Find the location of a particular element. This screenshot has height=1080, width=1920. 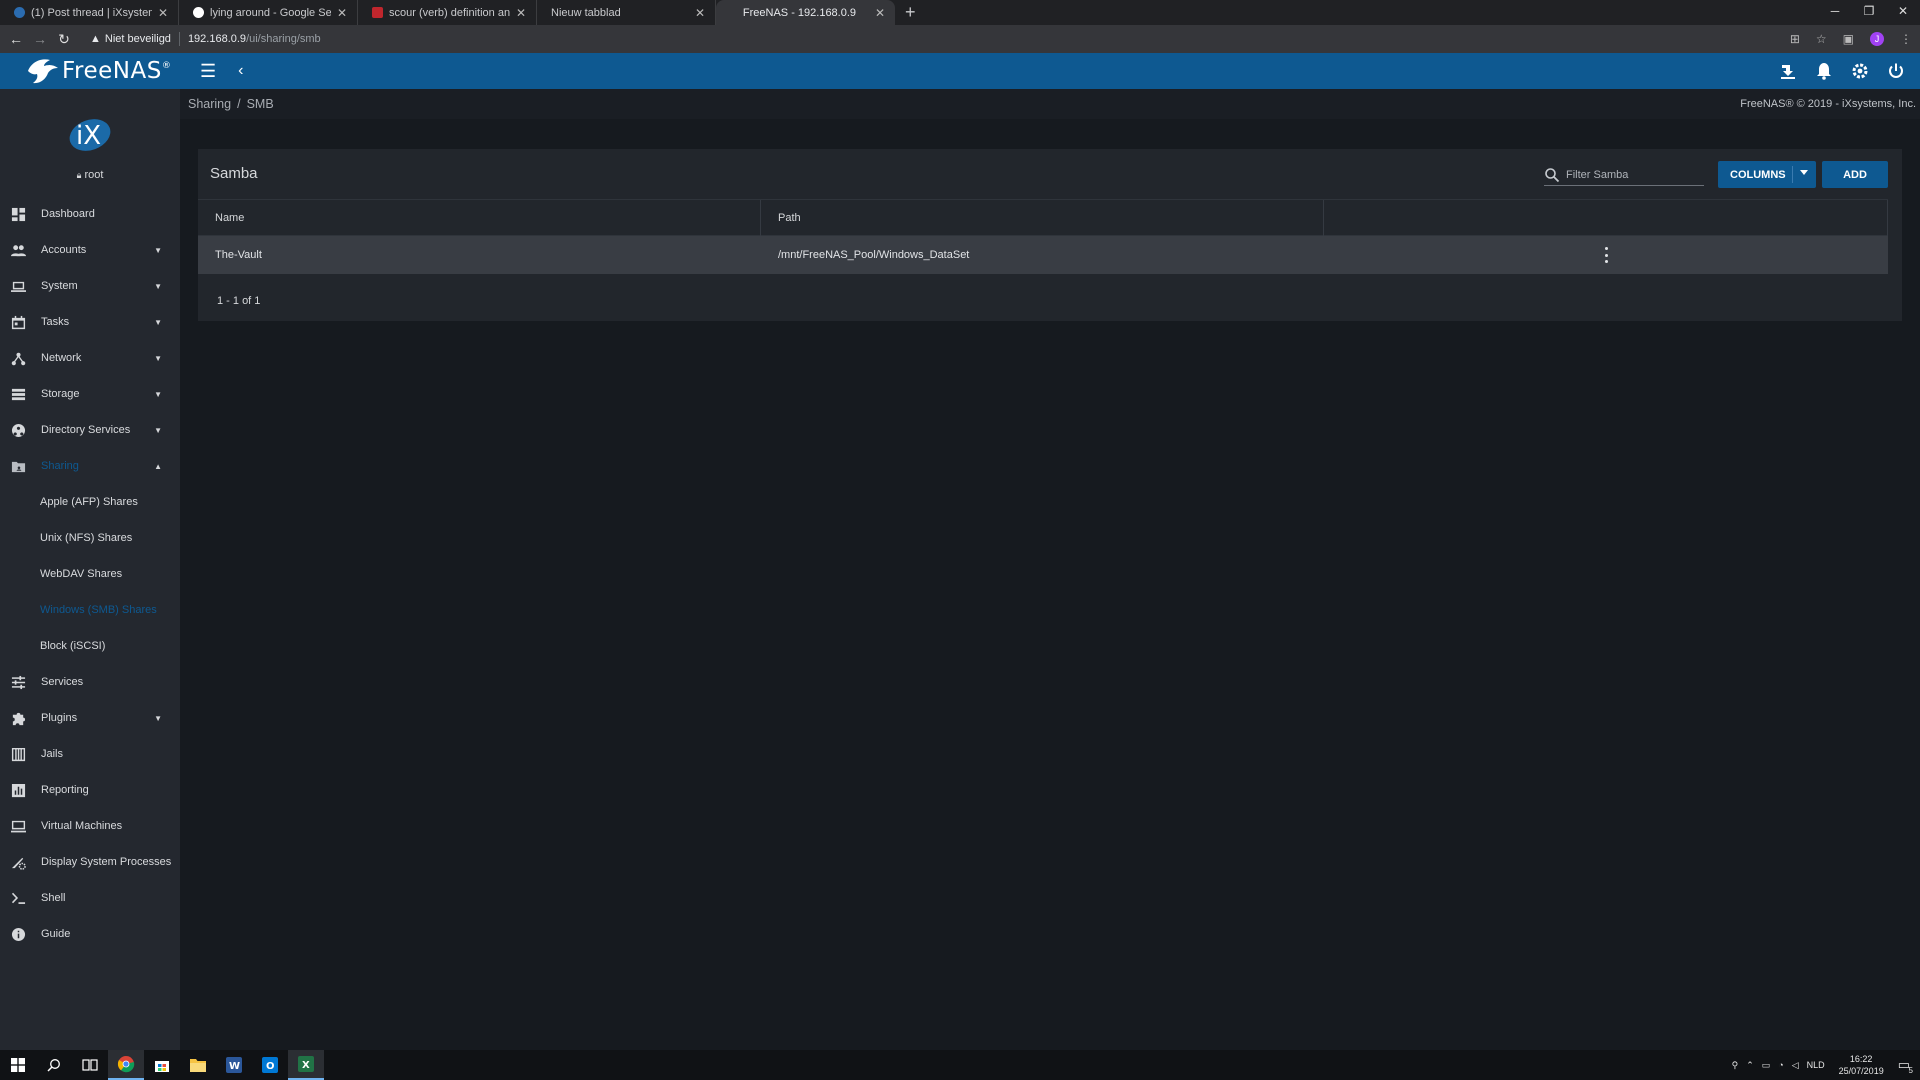

extension-icon: ▣ is located at coordinates (1848, 39).